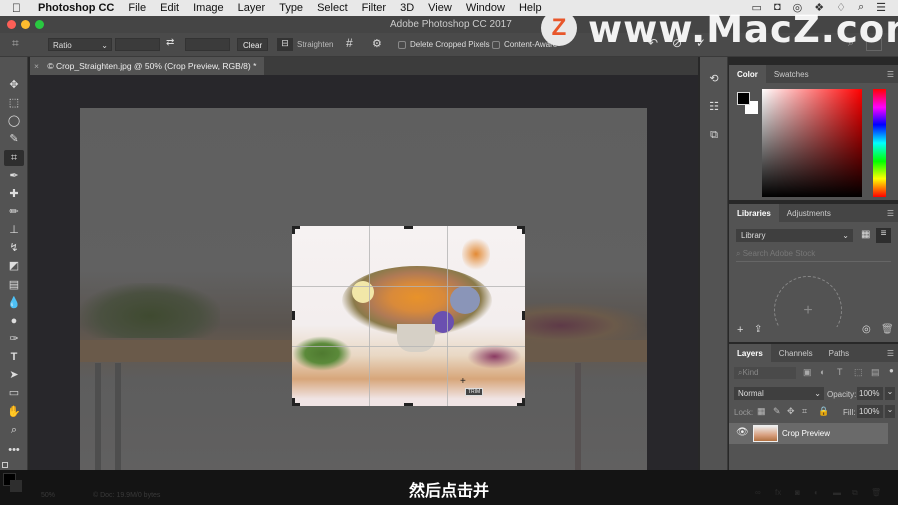 Image resolution: width=898 pixels, height=505 pixels. Describe the element at coordinates (25, 24) in the screenshot. I see `minimize-window-button` at that location.